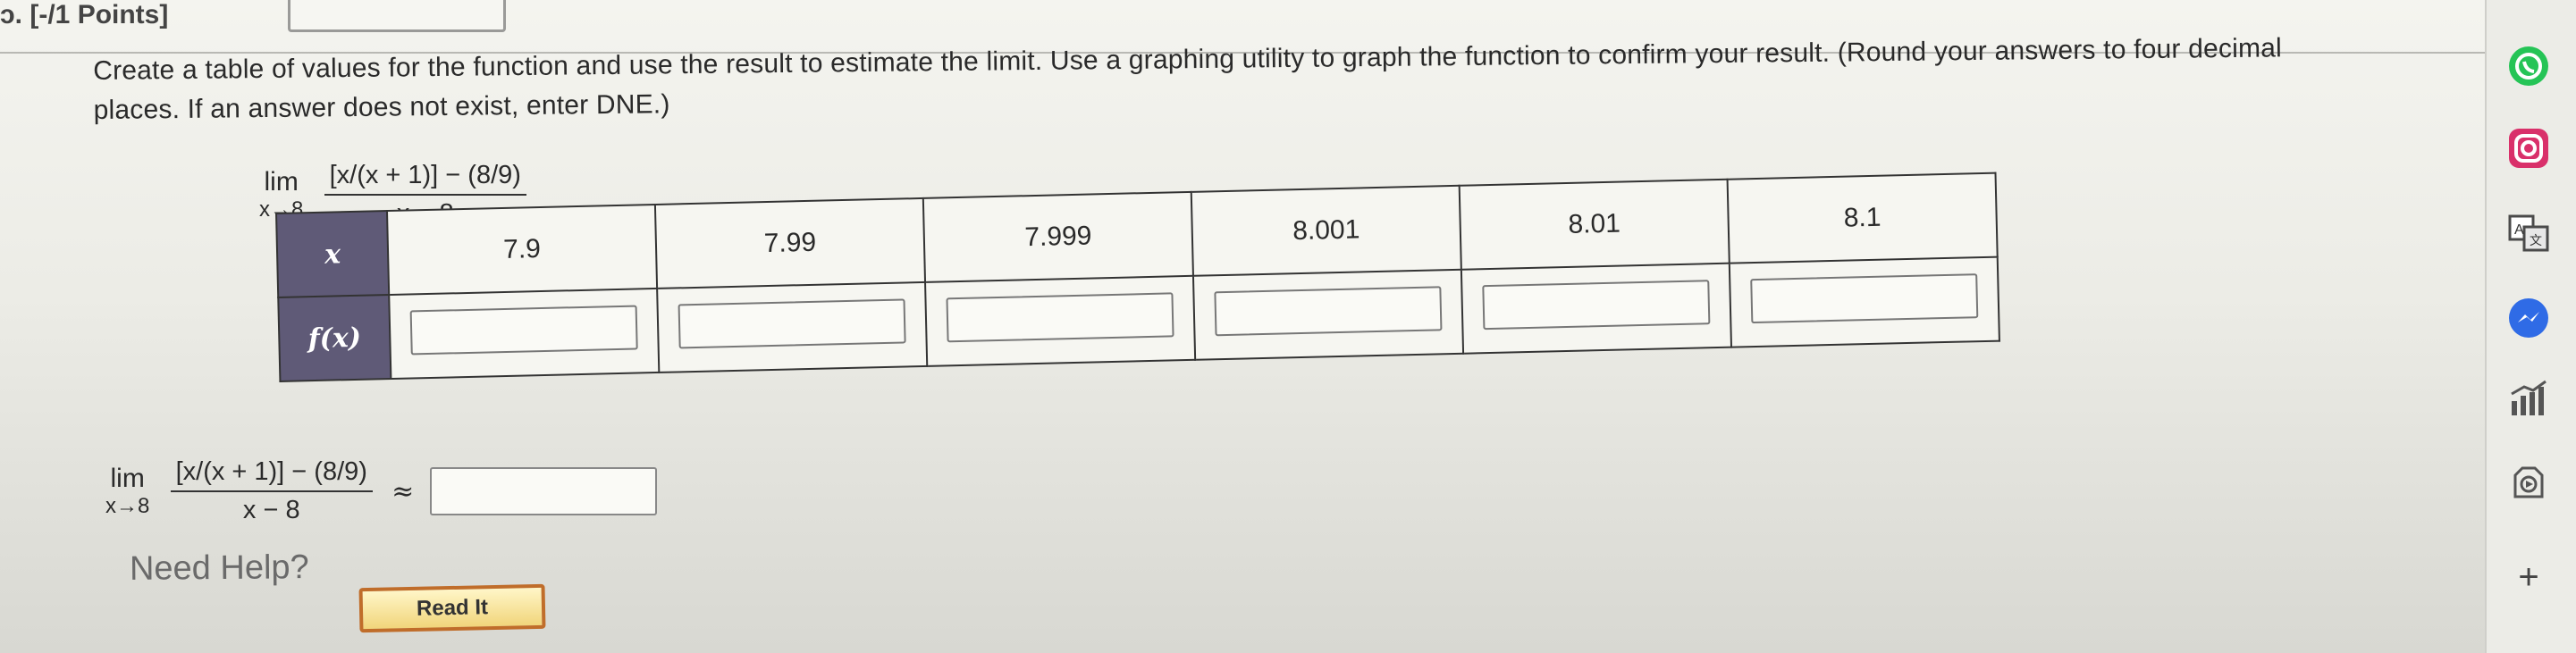 This screenshot has height=653, width=2576. I want to click on x-value-cell: 8.1, so click(1863, 218).